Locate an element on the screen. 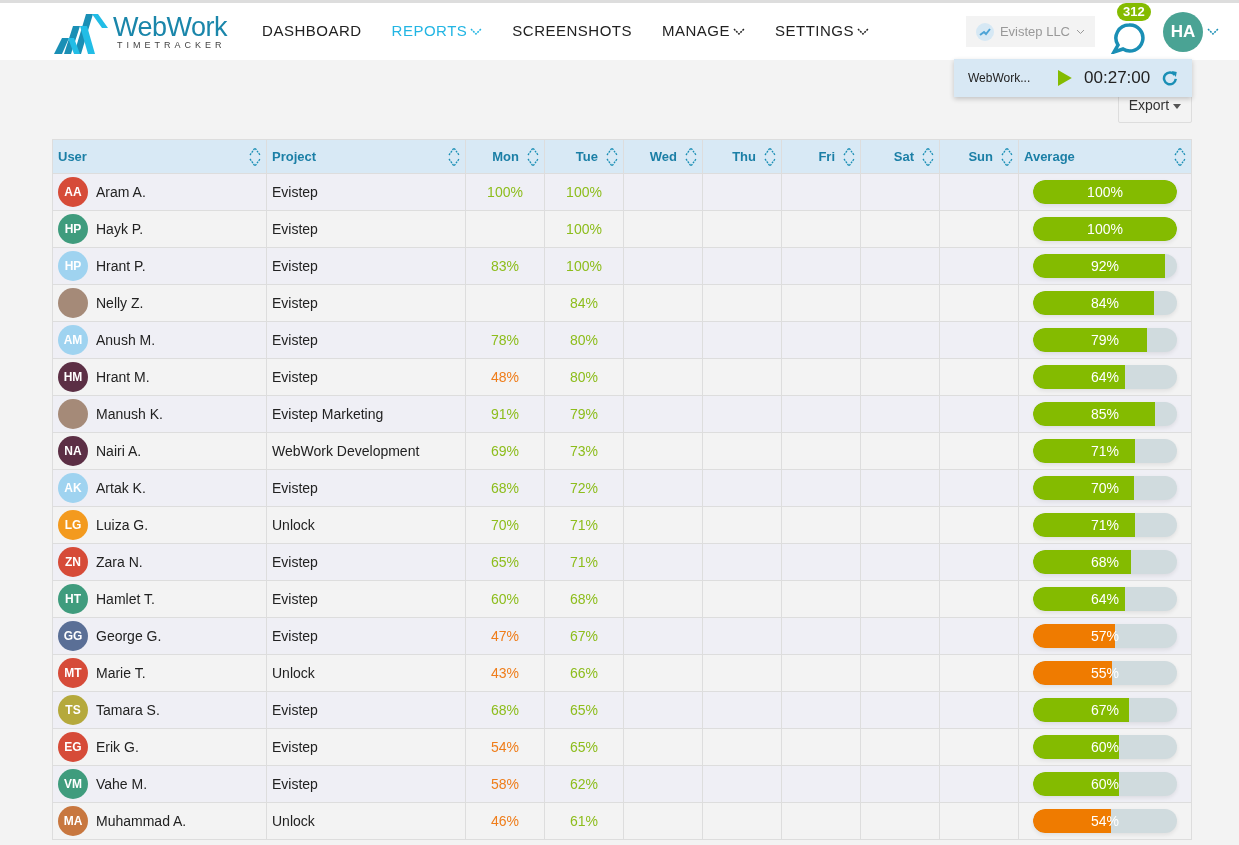 The height and width of the screenshot is (845, 1239). day-percent: 78% is located at coordinates (505, 339).